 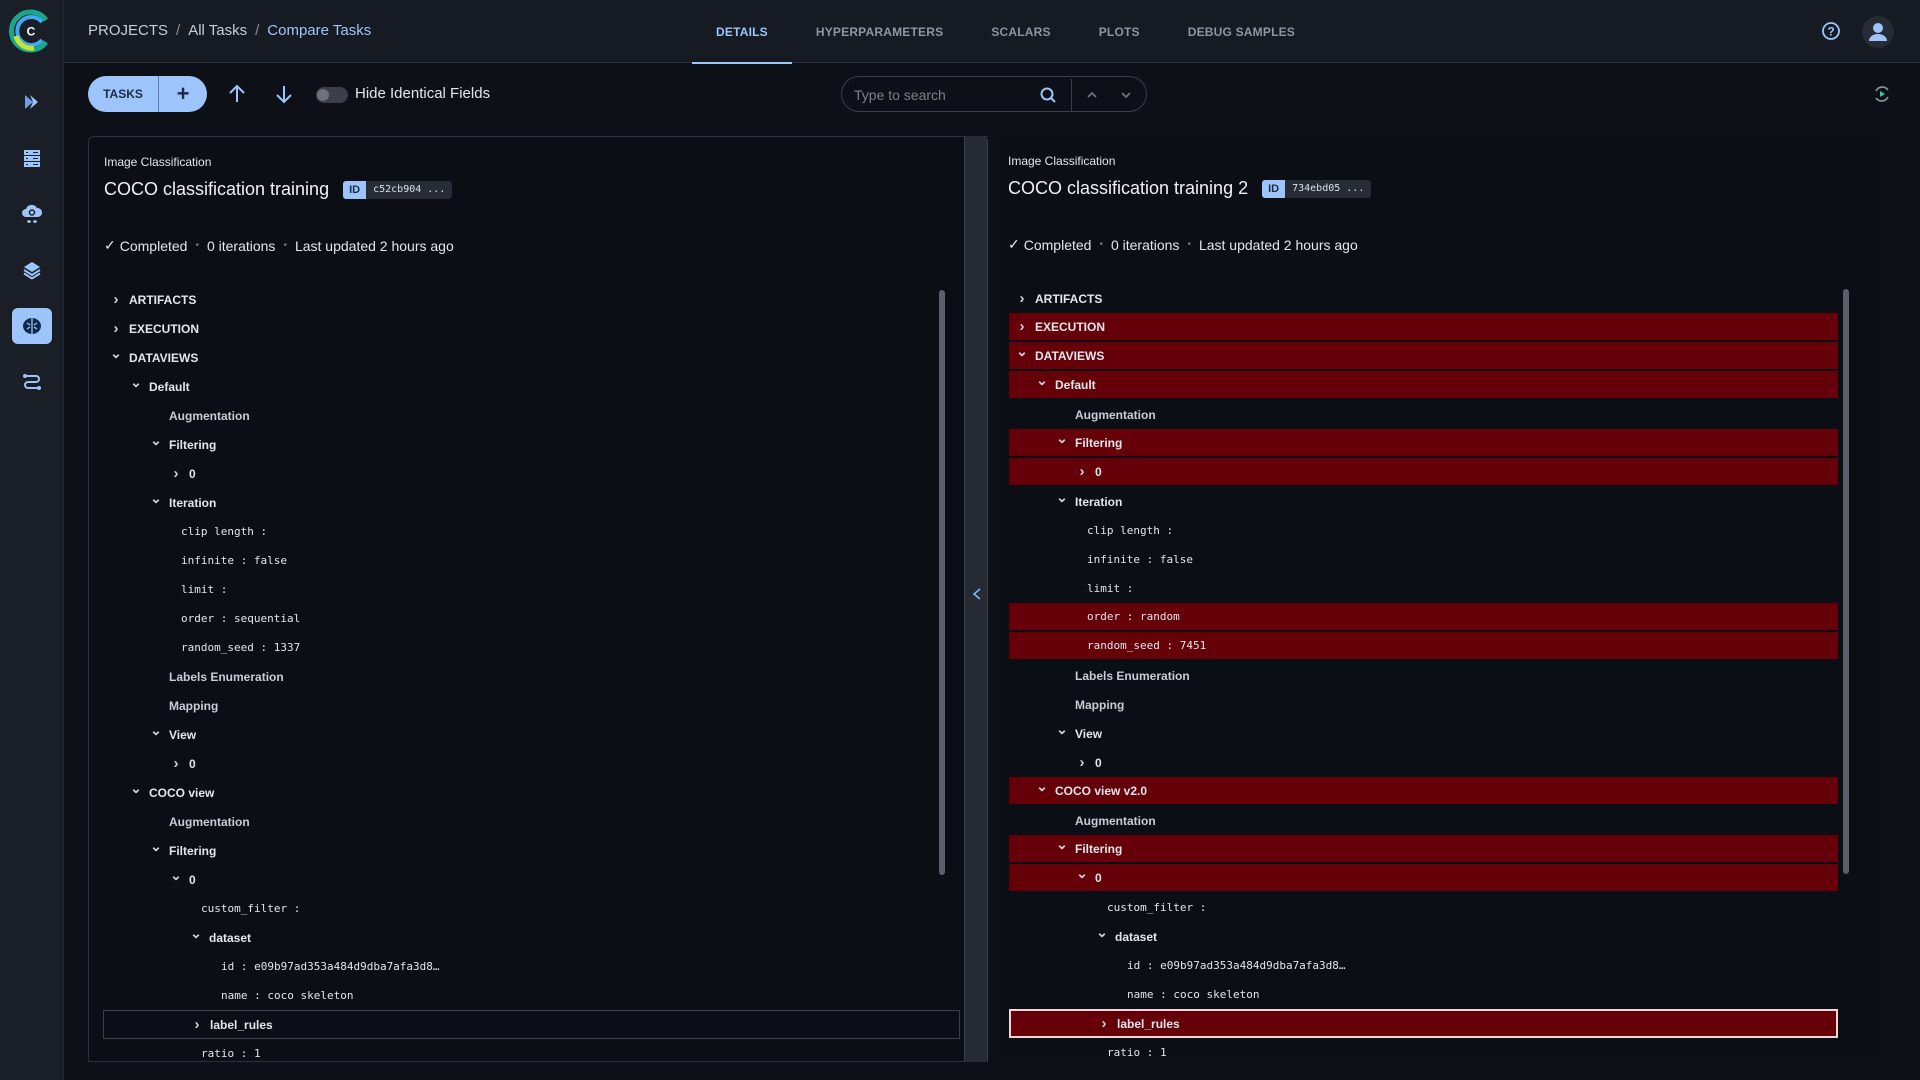 I want to click on chevron-up-icon, so click(x=1092, y=95).